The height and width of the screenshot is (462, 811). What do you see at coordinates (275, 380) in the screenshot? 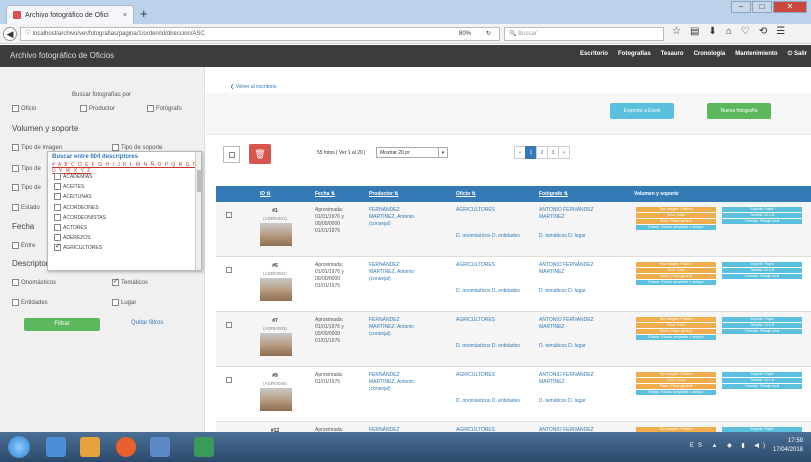
I see `row-id: #9 (ADRI0006)` at bounding box center [275, 380].